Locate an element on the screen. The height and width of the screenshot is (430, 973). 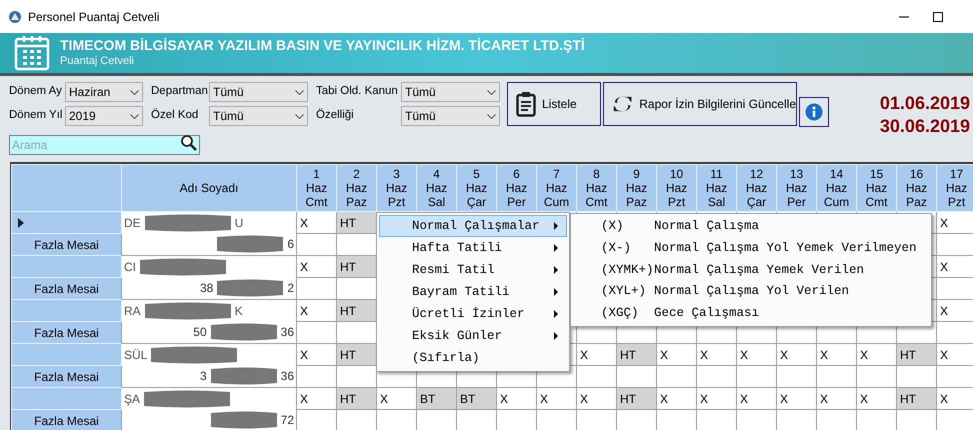
search-icon is located at coordinates (188, 142).